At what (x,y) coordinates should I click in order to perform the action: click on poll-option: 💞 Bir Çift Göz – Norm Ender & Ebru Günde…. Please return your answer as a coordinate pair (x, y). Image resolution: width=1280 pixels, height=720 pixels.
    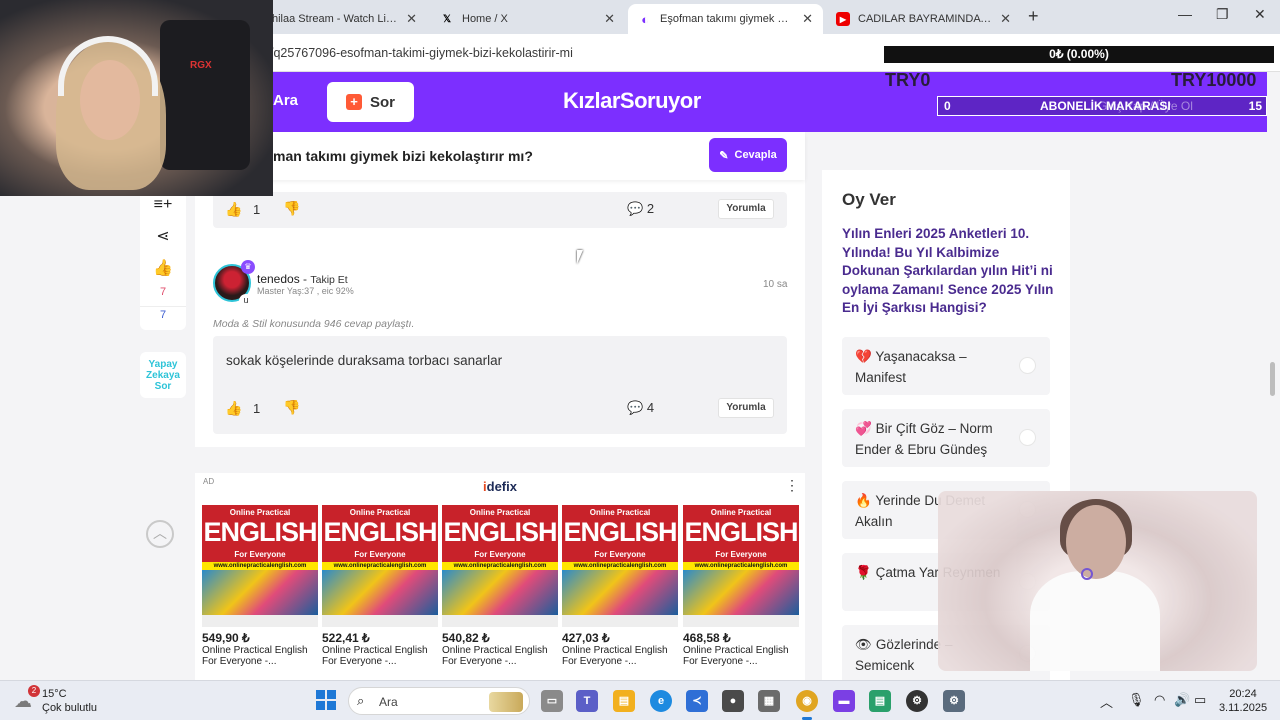
    Looking at the image, I should click on (946, 438).